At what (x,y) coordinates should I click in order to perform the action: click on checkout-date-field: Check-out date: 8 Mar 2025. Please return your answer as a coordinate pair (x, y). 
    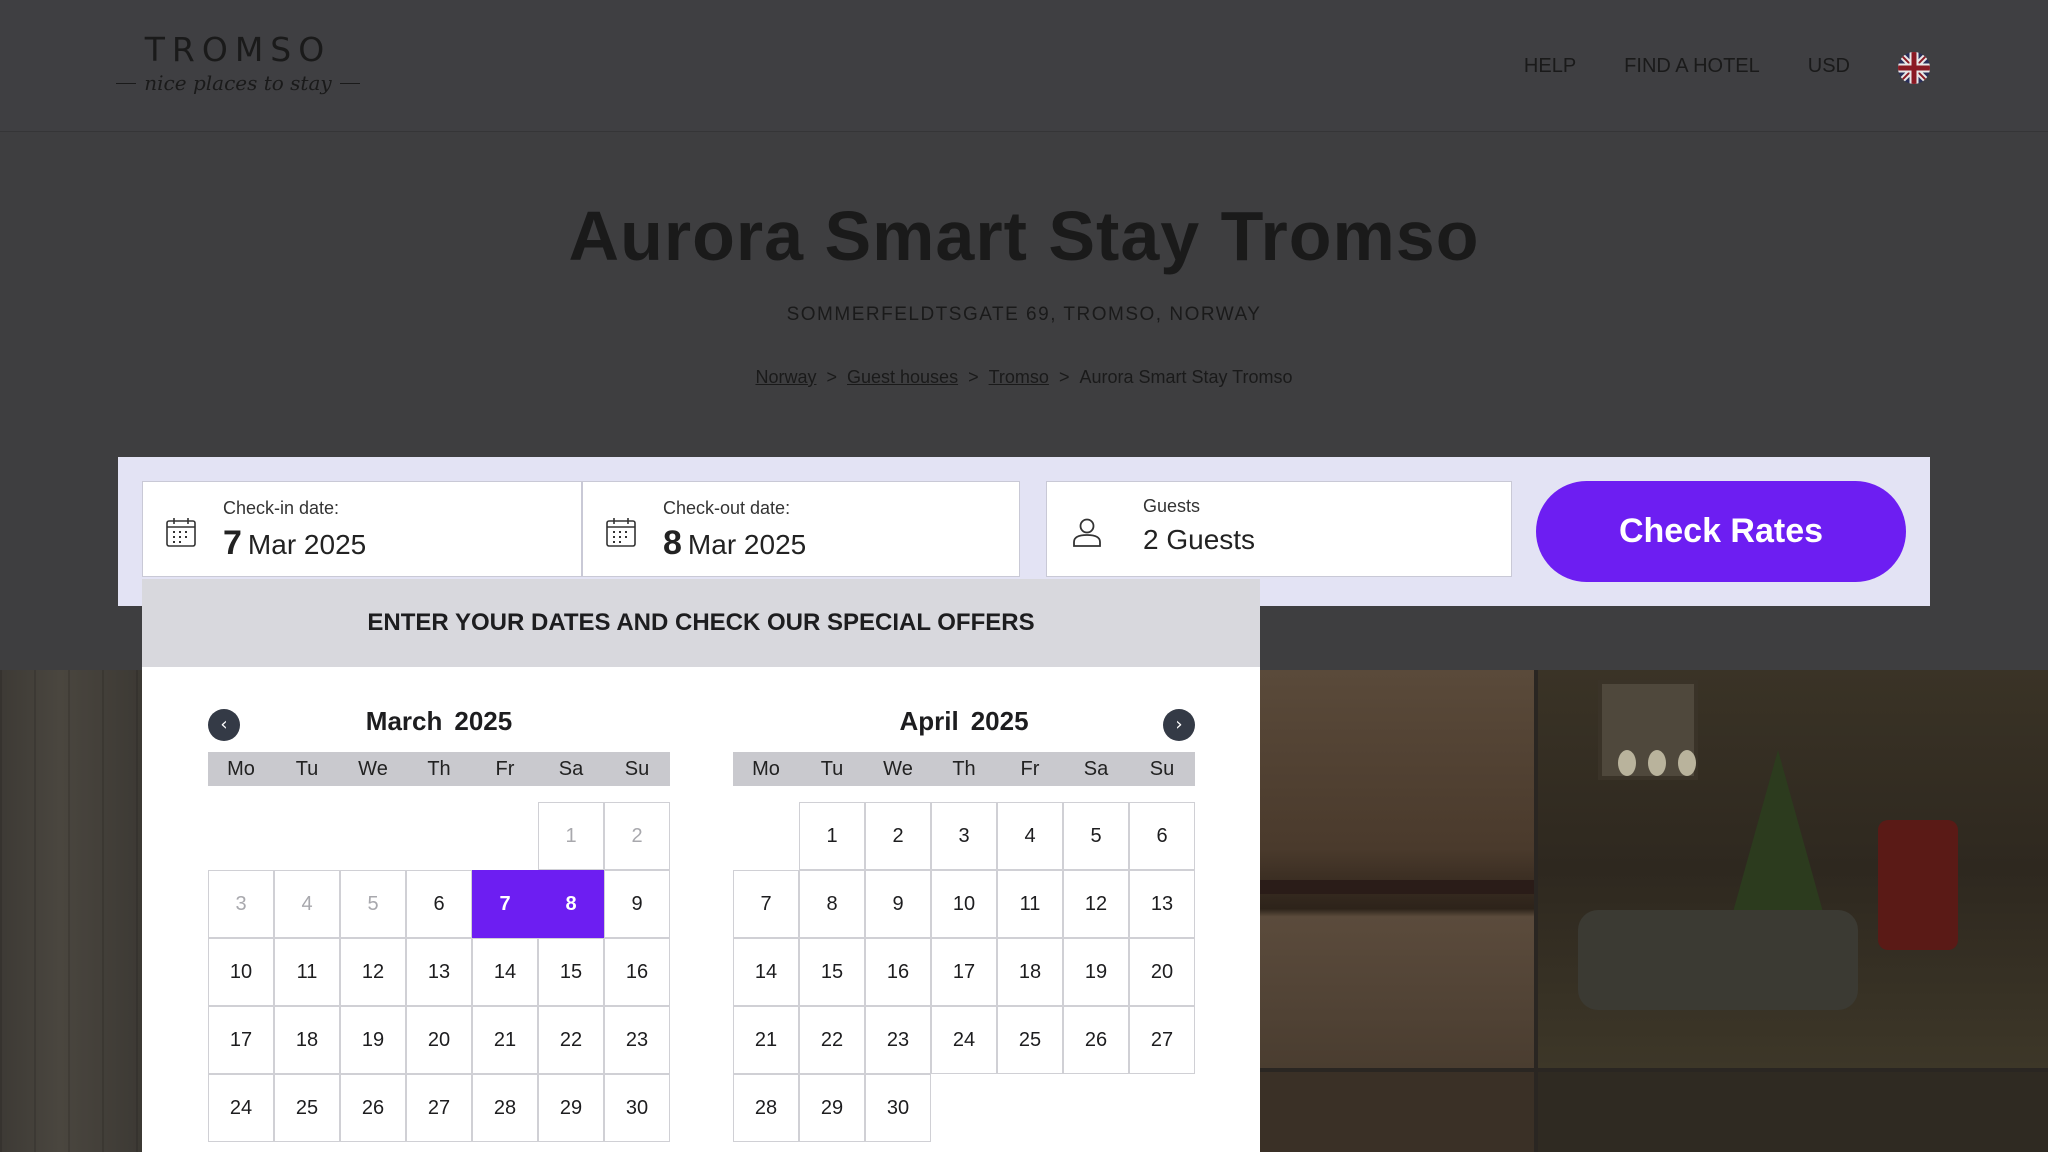
    Looking at the image, I should click on (801, 529).